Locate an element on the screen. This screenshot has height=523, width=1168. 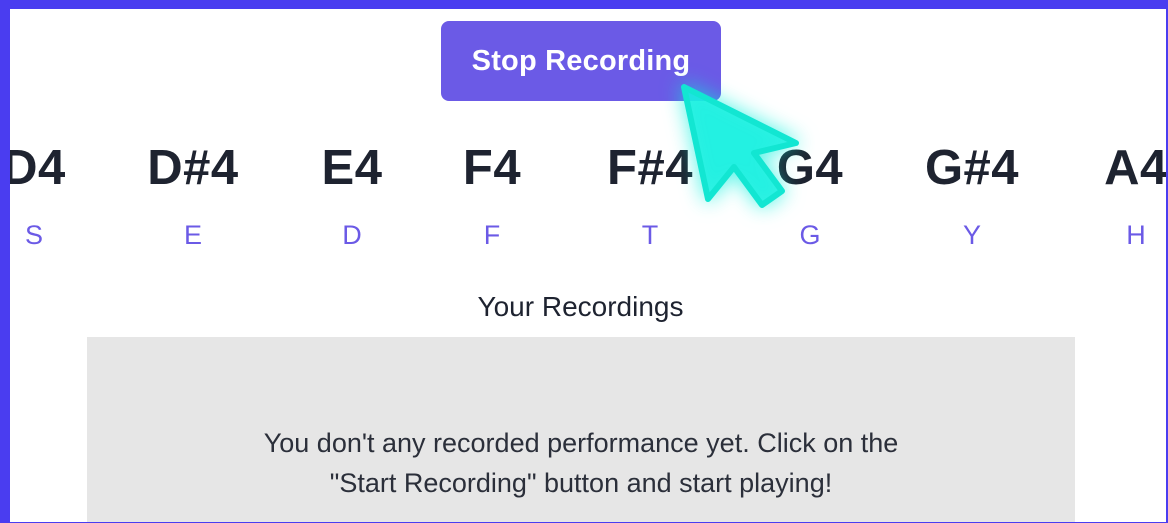
note-label: D4 is located at coordinates (34, 168).